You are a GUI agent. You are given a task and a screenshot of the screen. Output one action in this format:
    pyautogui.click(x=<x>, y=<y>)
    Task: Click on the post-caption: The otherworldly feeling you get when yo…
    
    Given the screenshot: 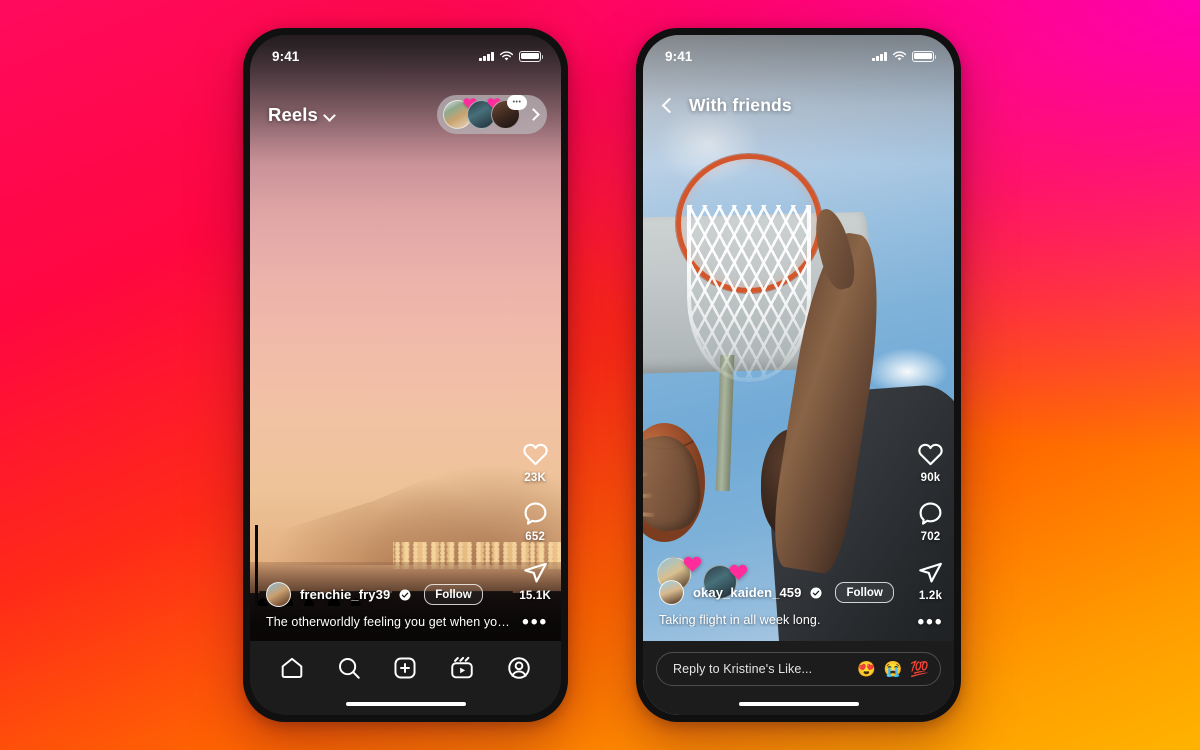 What is the action you would take?
    pyautogui.click(x=406, y=622)
    